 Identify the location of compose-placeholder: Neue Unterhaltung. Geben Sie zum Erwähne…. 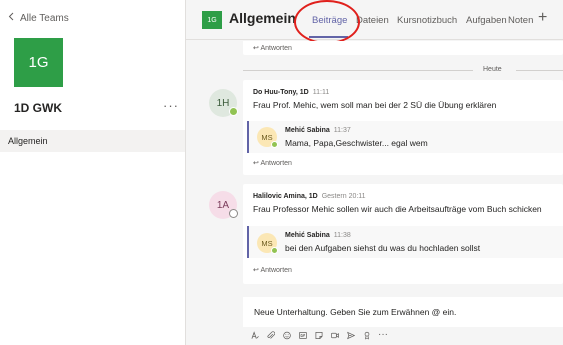
(355, 312).